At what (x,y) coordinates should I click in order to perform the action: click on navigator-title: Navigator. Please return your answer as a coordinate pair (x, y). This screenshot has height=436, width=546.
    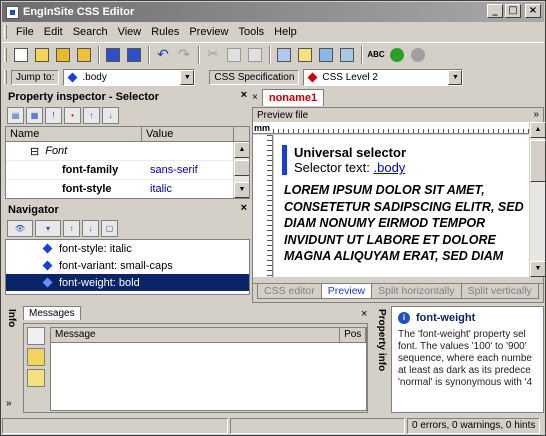
    Looking at the image, I should click on (33, 209).